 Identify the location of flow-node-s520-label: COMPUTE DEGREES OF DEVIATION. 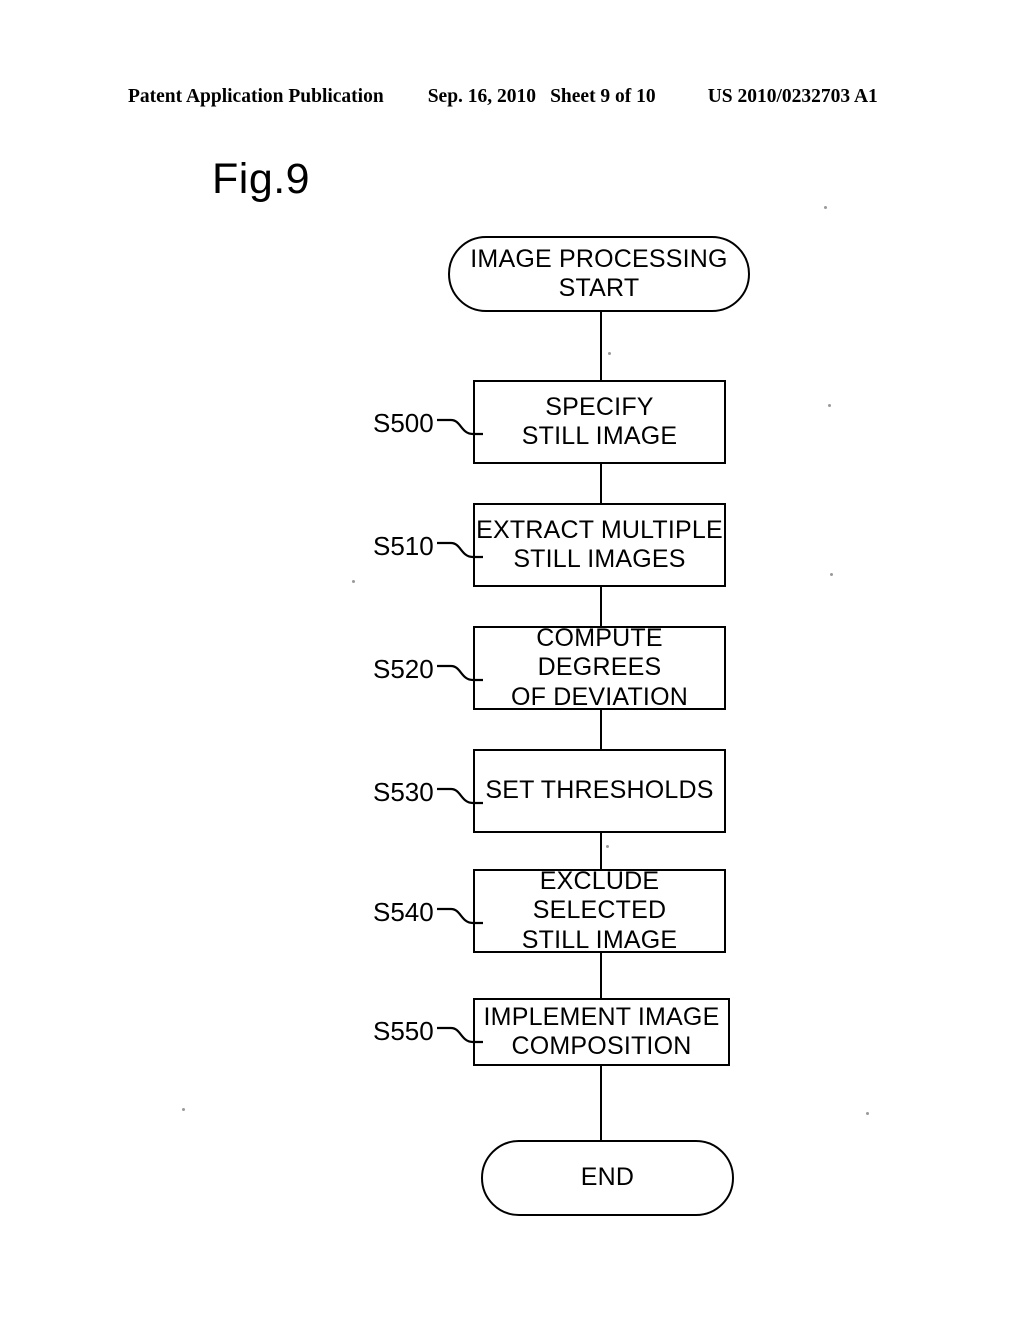
(599, 667).